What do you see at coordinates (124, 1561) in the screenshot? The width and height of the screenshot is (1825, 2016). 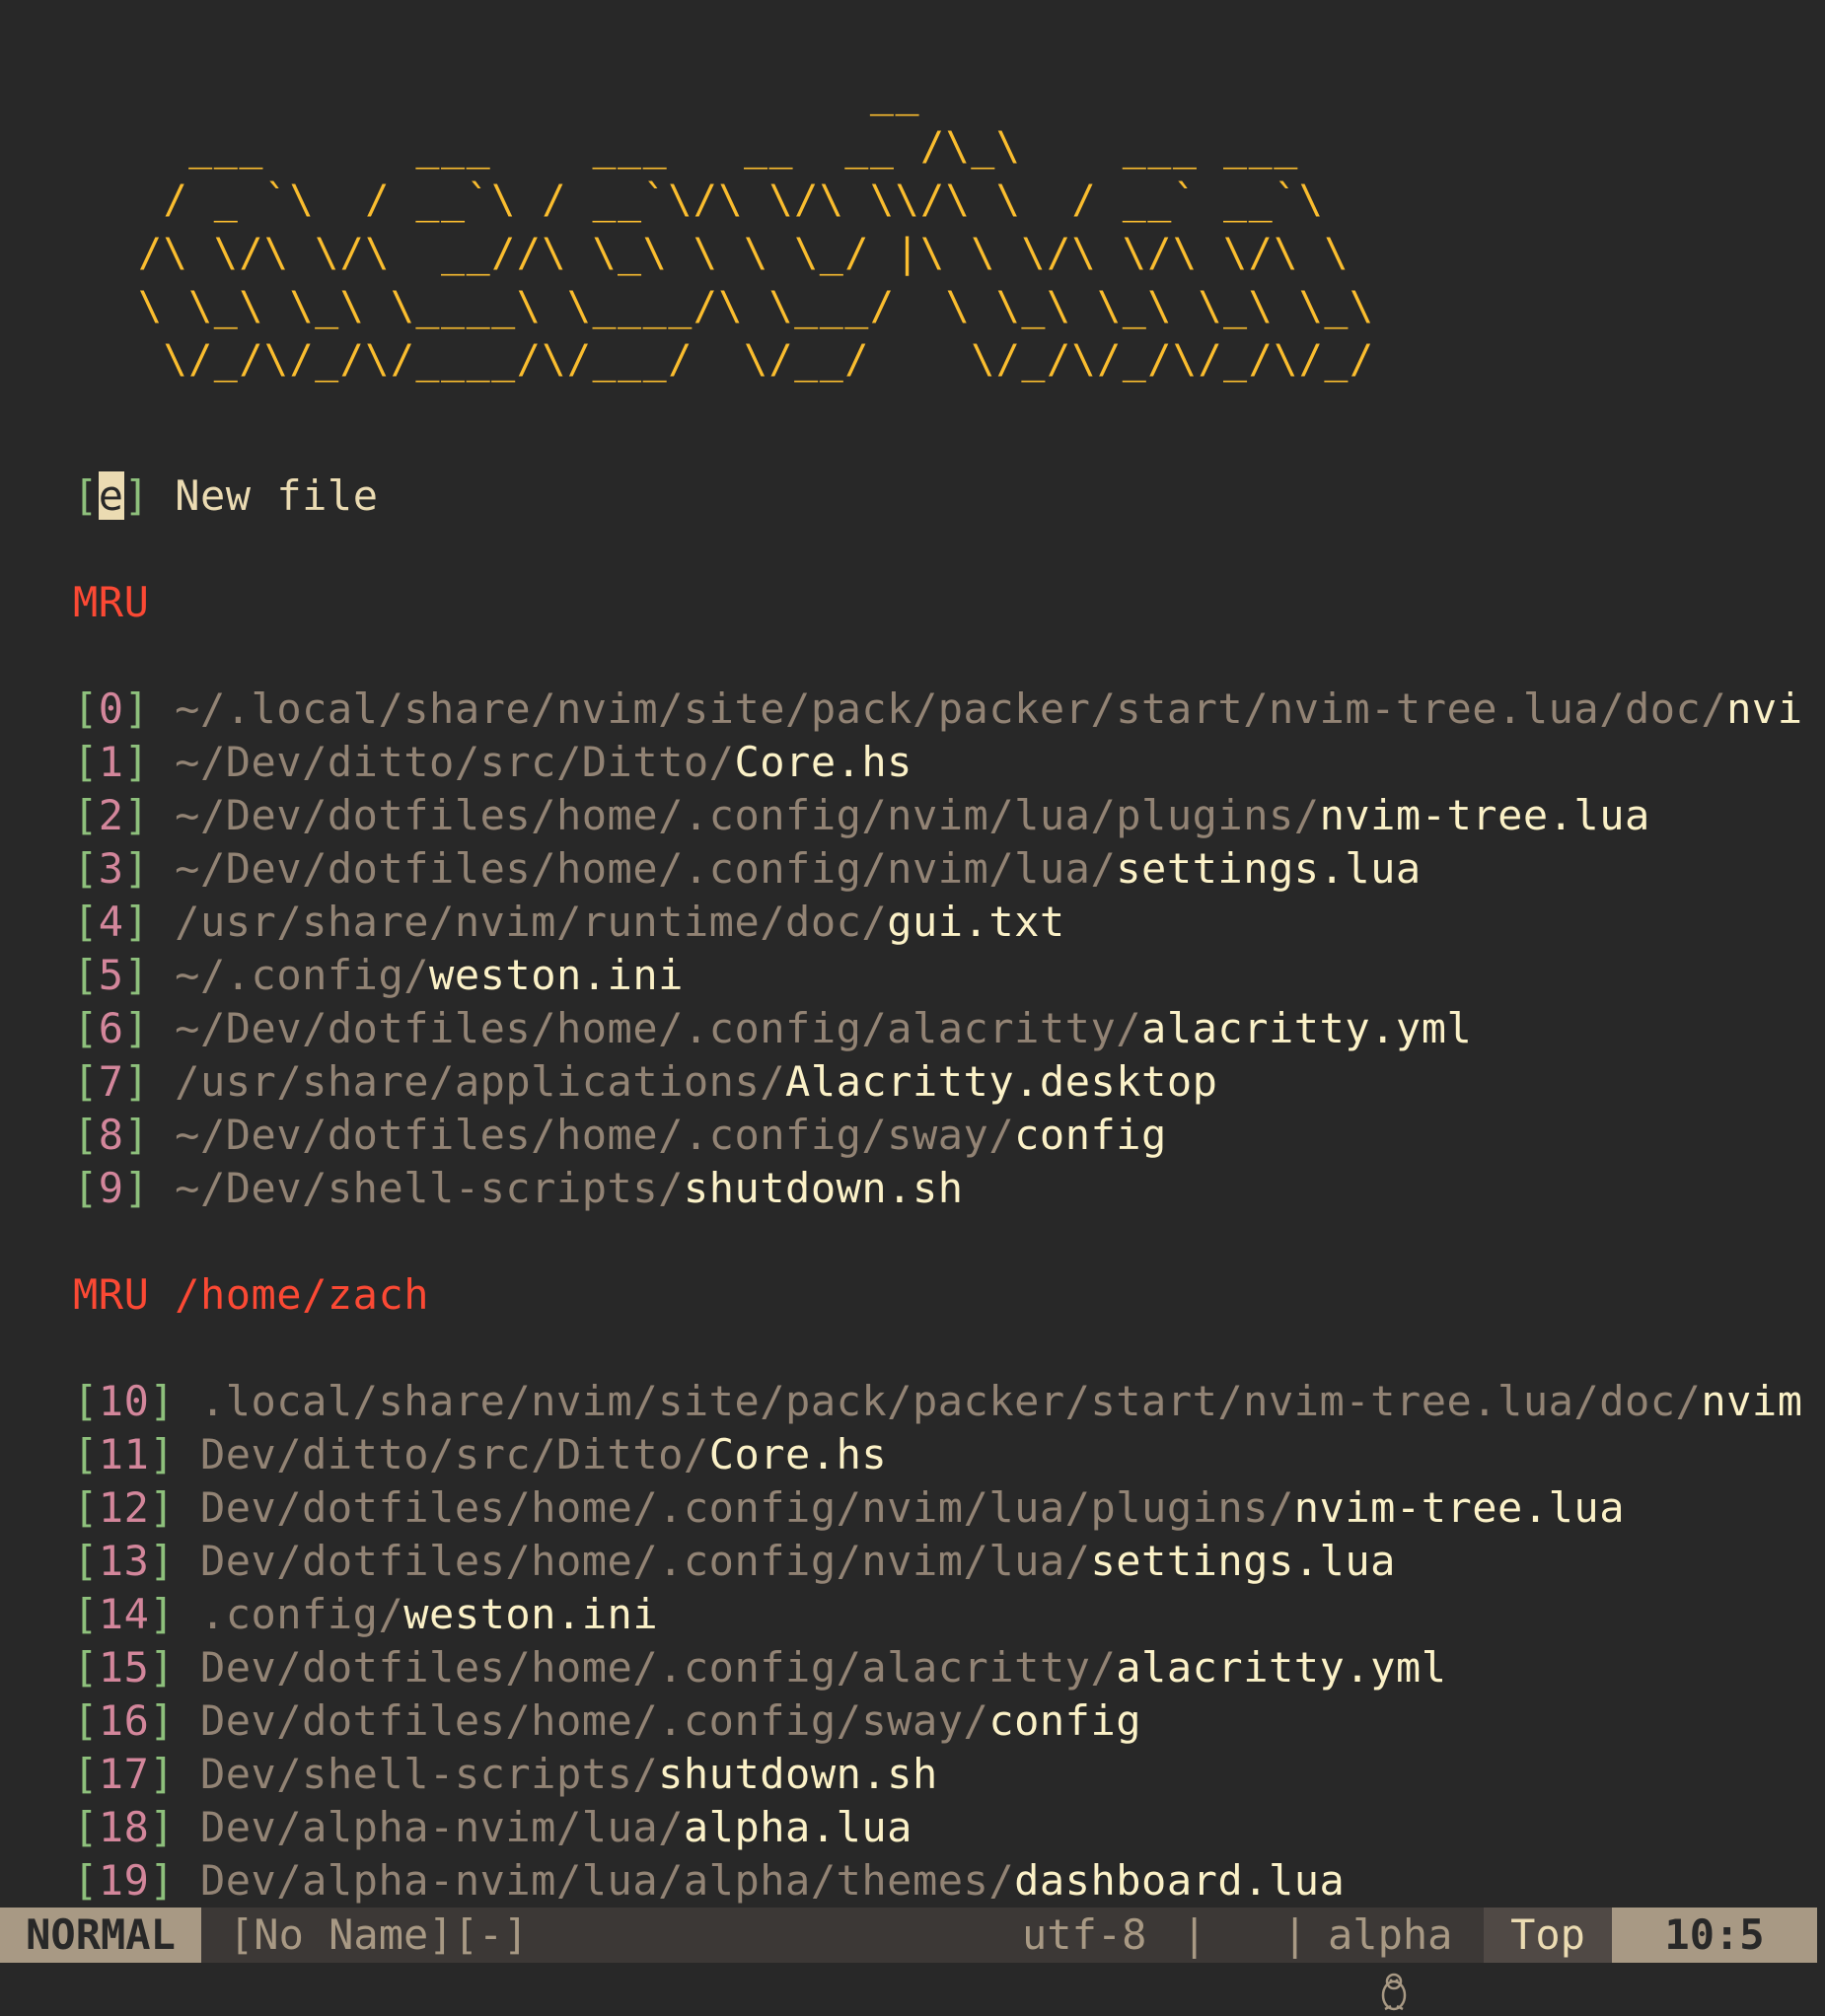 I see `shortcut-key: 13` at bounding box center [124, 1561].